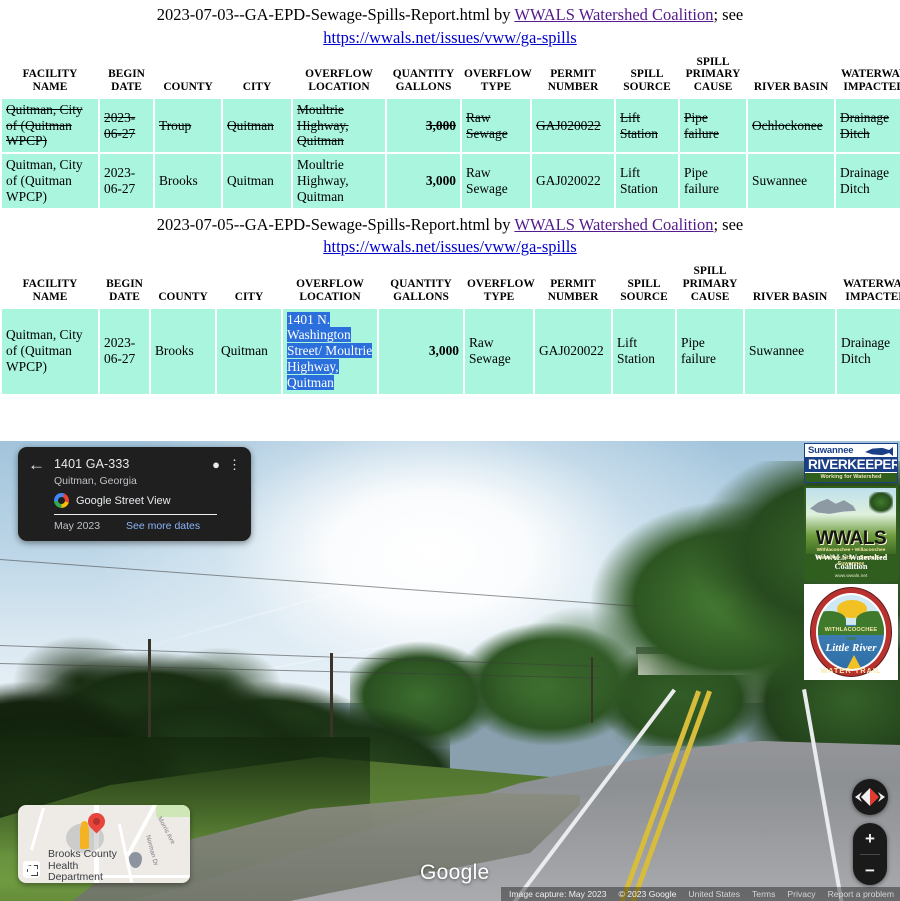 The image size is (900, 901). I want to click on image-capture-label: Image capture: May 2023, so click(558, 894).